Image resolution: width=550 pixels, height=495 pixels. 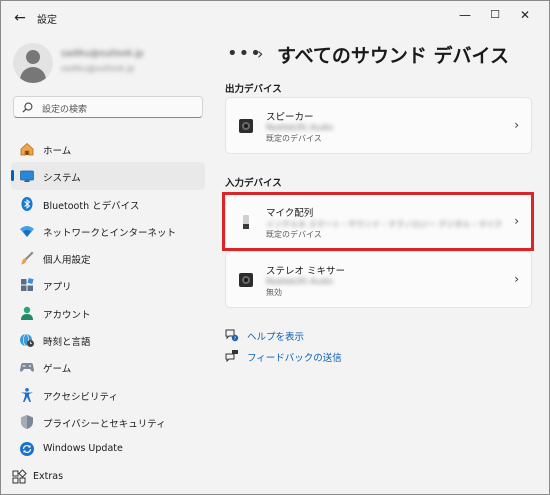 I want to click on sidebar-item-network: ネットワークとインターネット, so click(x=108, y=230).